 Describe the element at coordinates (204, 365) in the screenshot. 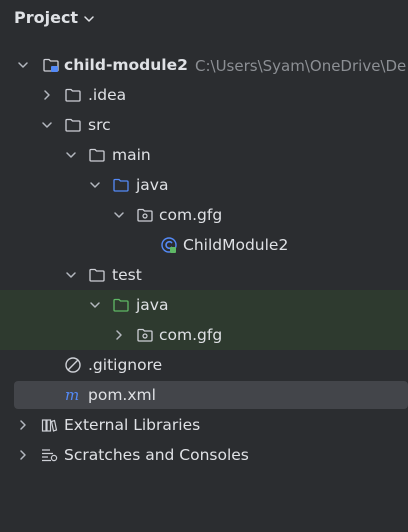

I see `tree-node-gitignore: .gitignore` at that location.